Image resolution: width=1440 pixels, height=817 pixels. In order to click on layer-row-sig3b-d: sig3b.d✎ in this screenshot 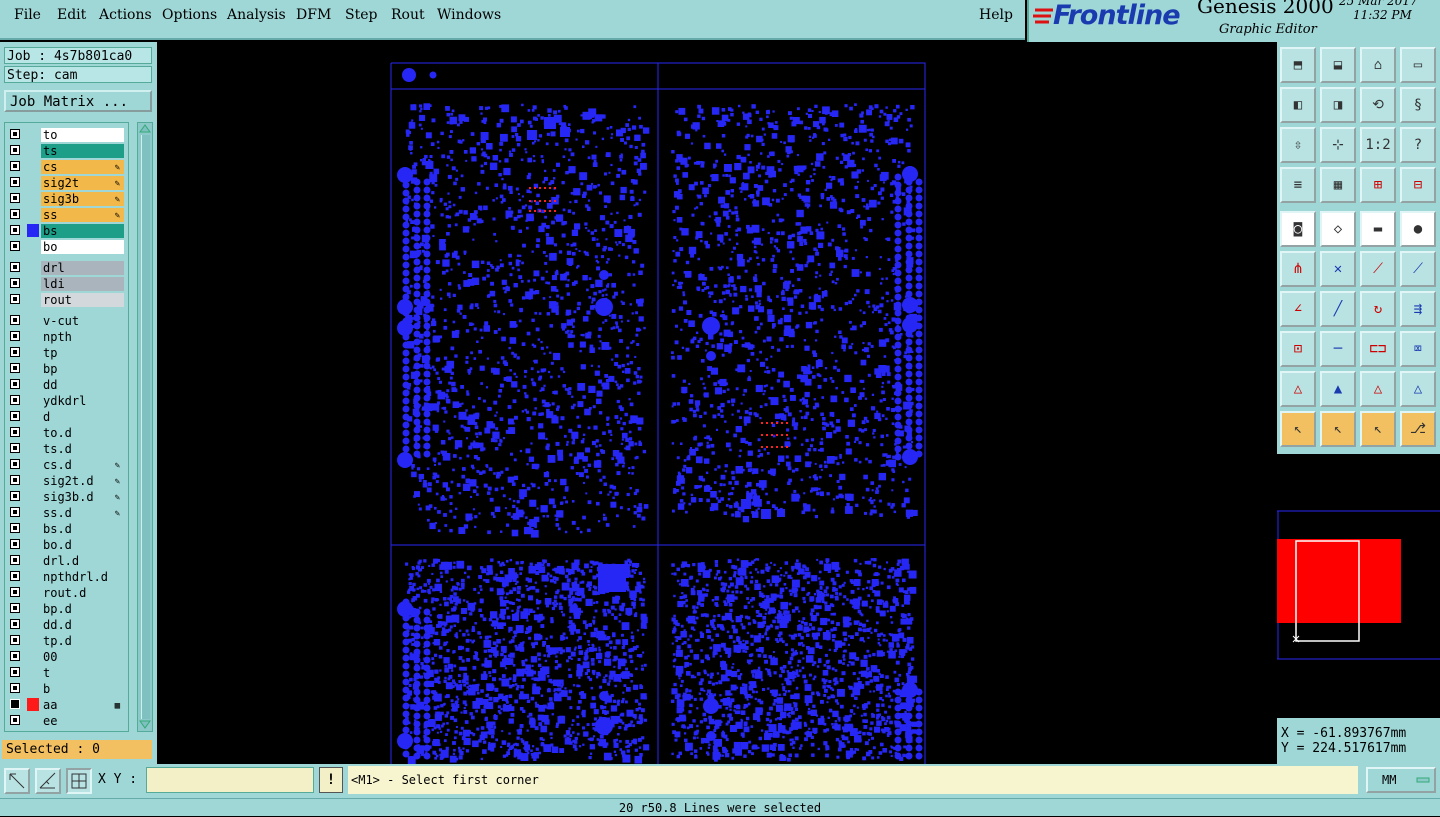, I will do `click(66, 497)`.